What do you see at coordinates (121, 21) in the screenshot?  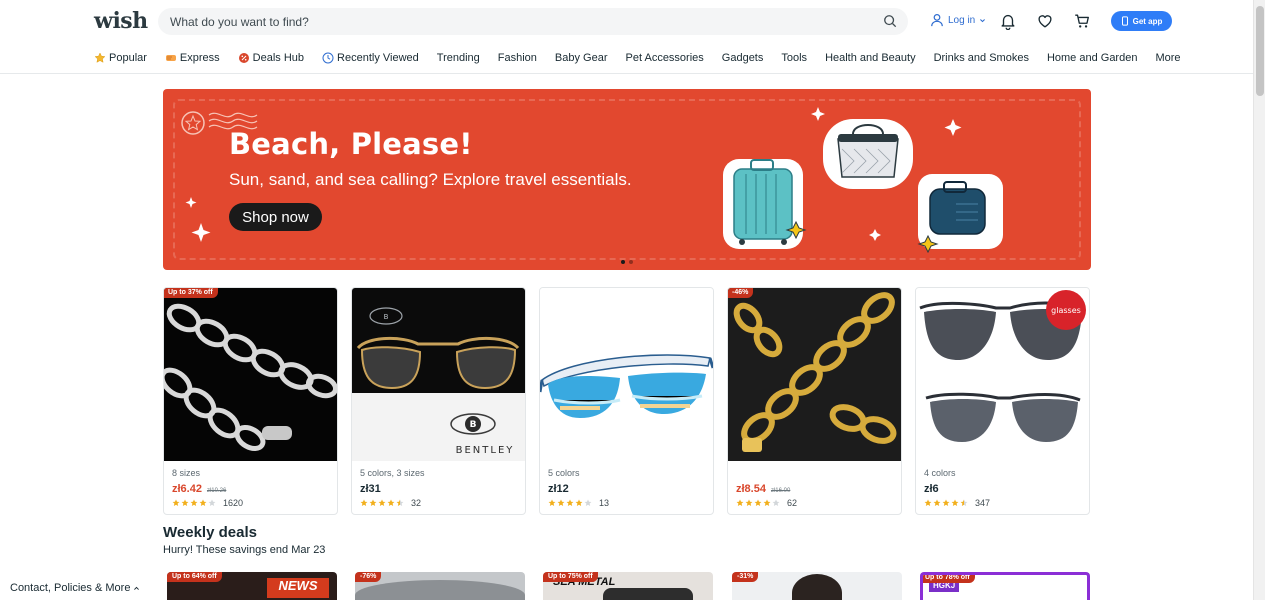 I see `wish-logo: wish` at bounding box center [121, 21].